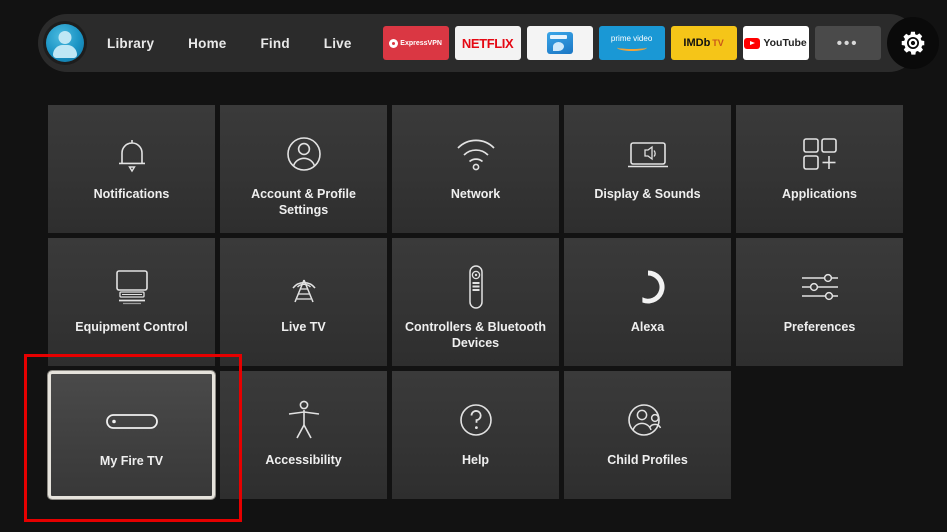 The image size is (947, 532). I want to click on nav-item-find: Find, so click(274, 43).